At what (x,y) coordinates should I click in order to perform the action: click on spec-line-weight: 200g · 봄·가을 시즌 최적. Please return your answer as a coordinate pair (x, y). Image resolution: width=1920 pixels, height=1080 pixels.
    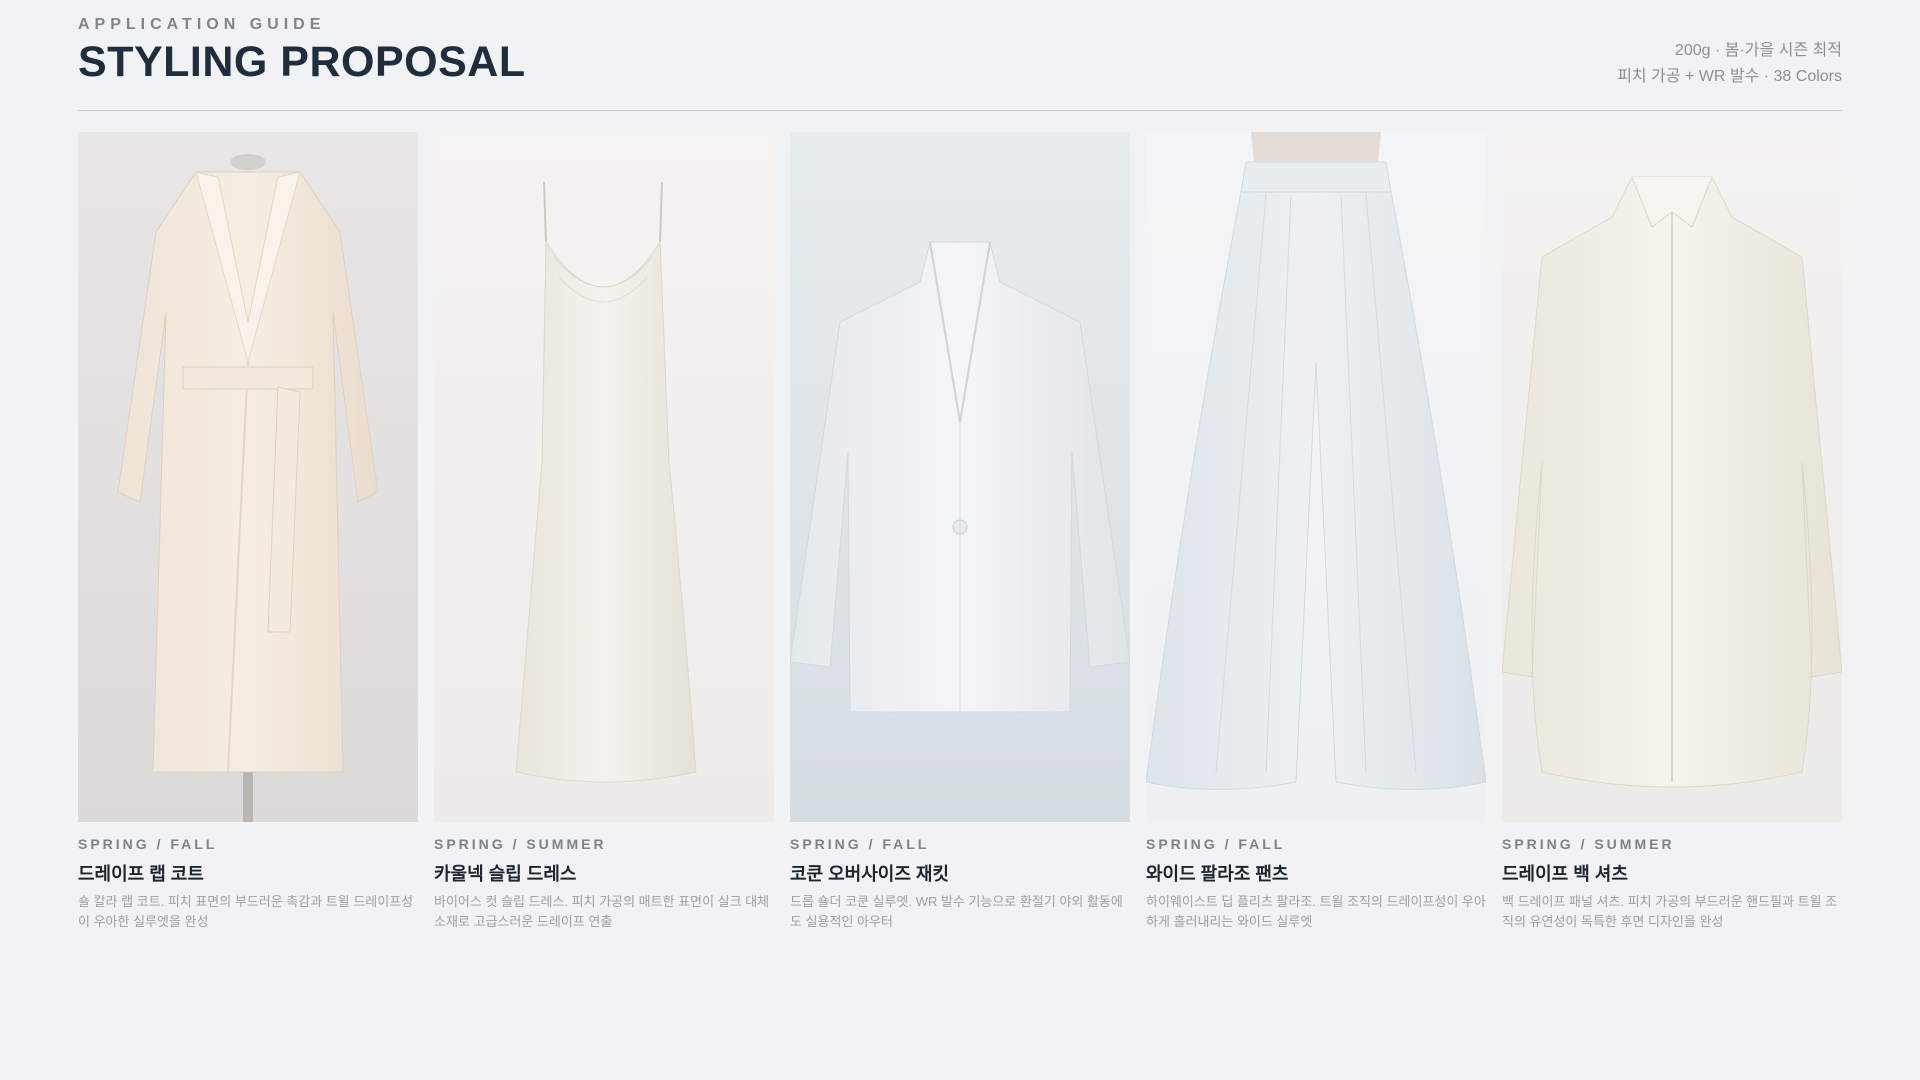
    Looking at the image, I should click on (1758, 50).